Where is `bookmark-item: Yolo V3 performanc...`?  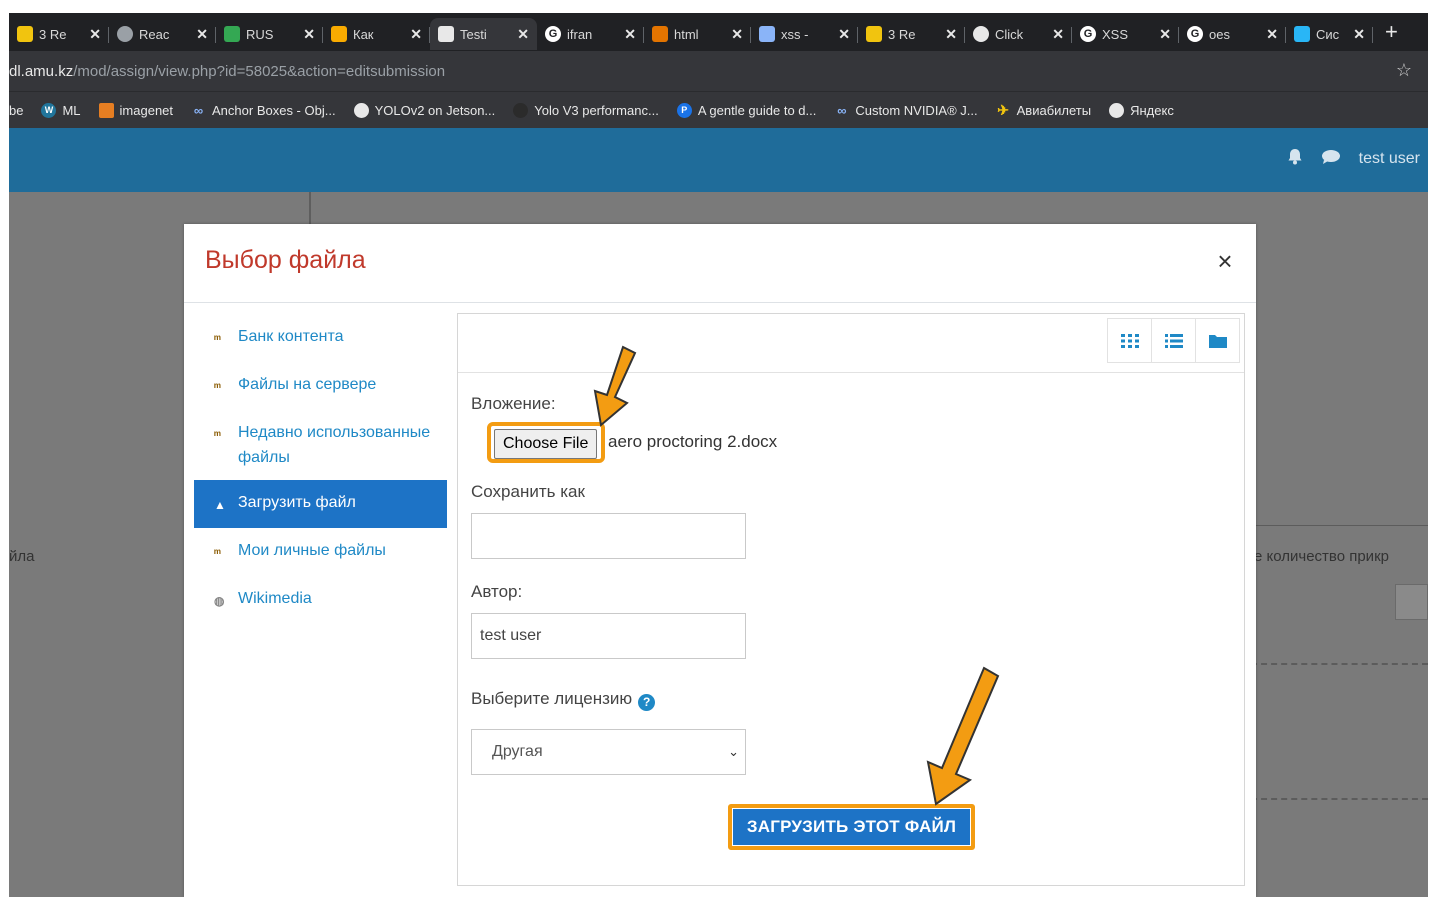
bookmark-item: Yolo V3 performanc... is located at coordinates (586, 110).